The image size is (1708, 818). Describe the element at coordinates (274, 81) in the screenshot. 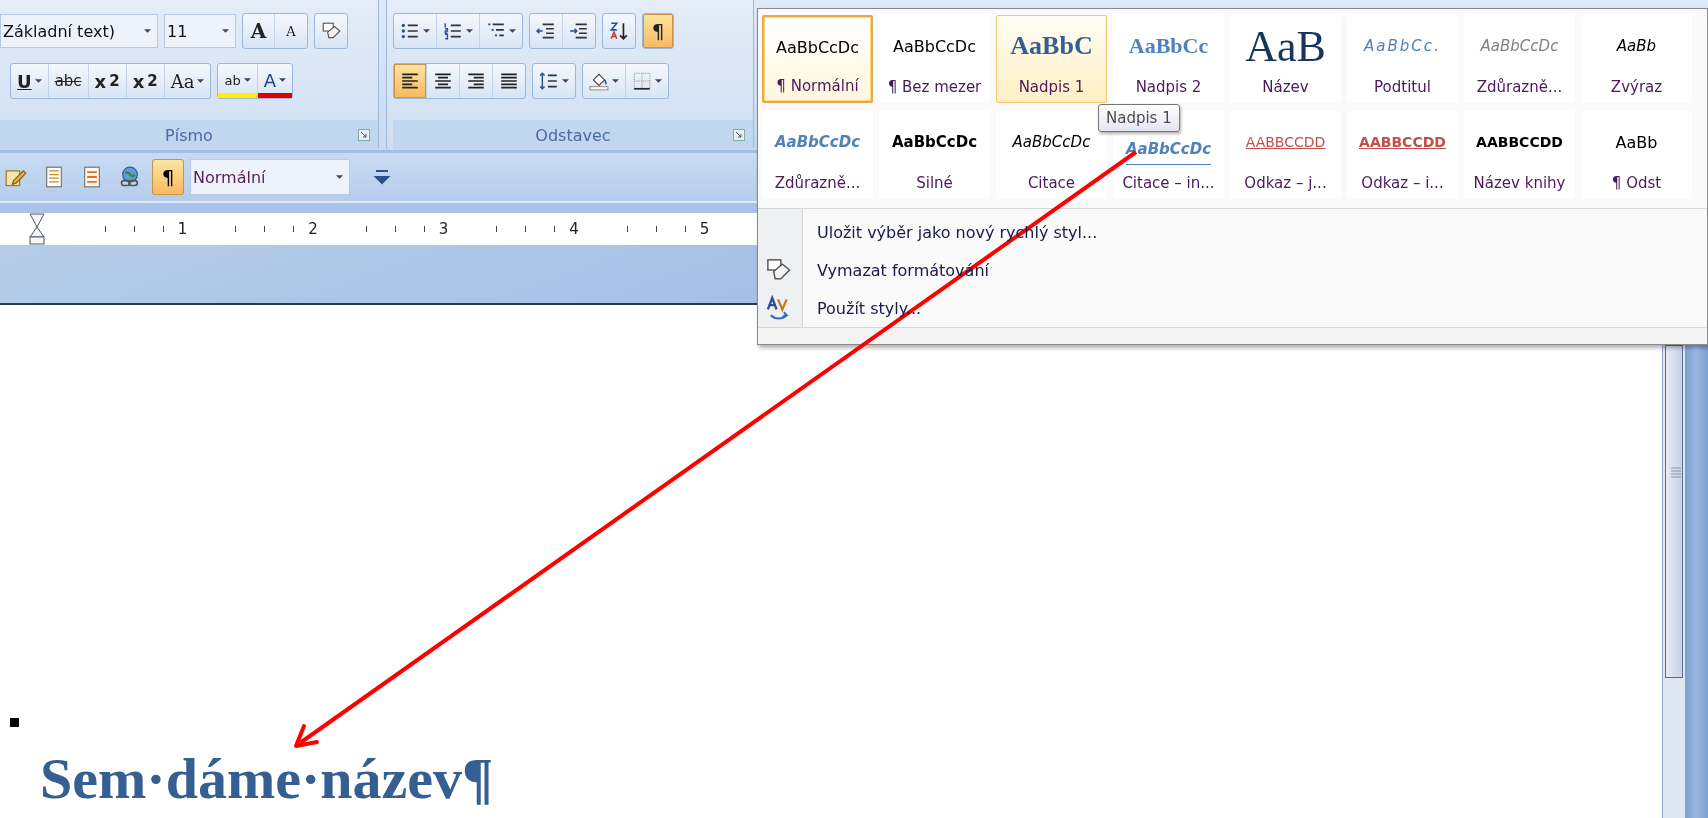

I see `font-color-button: A` at that location.